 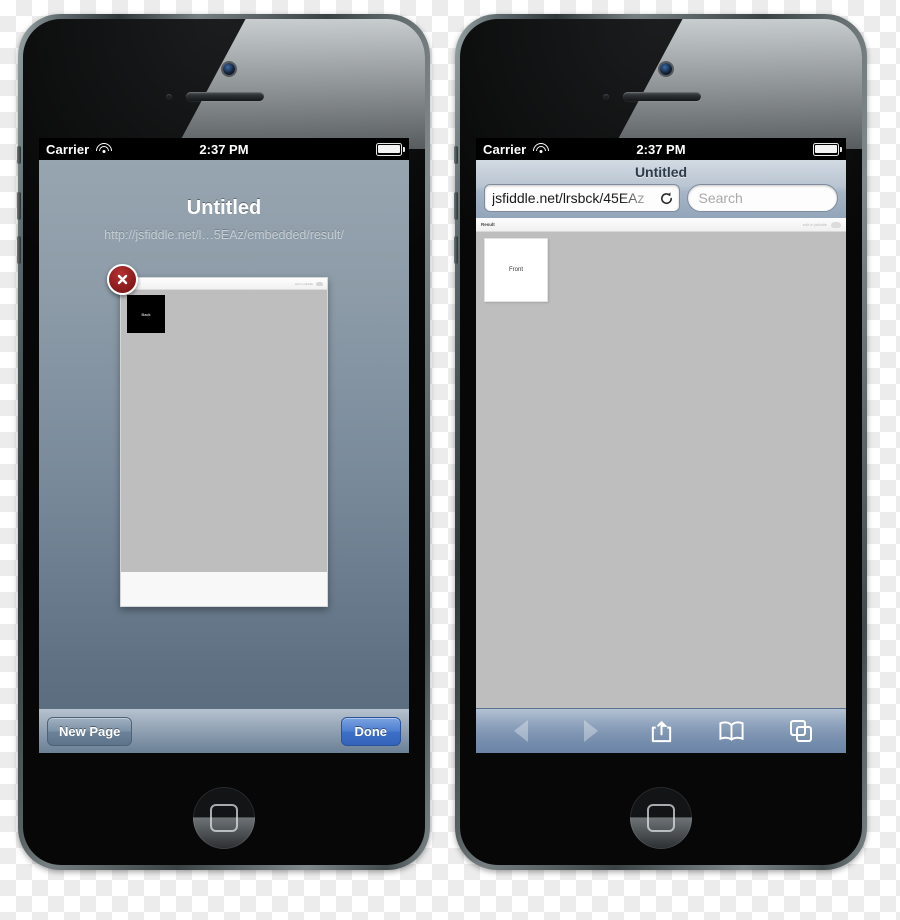 I want to click on home-button-right, so click(x=661, y=818).